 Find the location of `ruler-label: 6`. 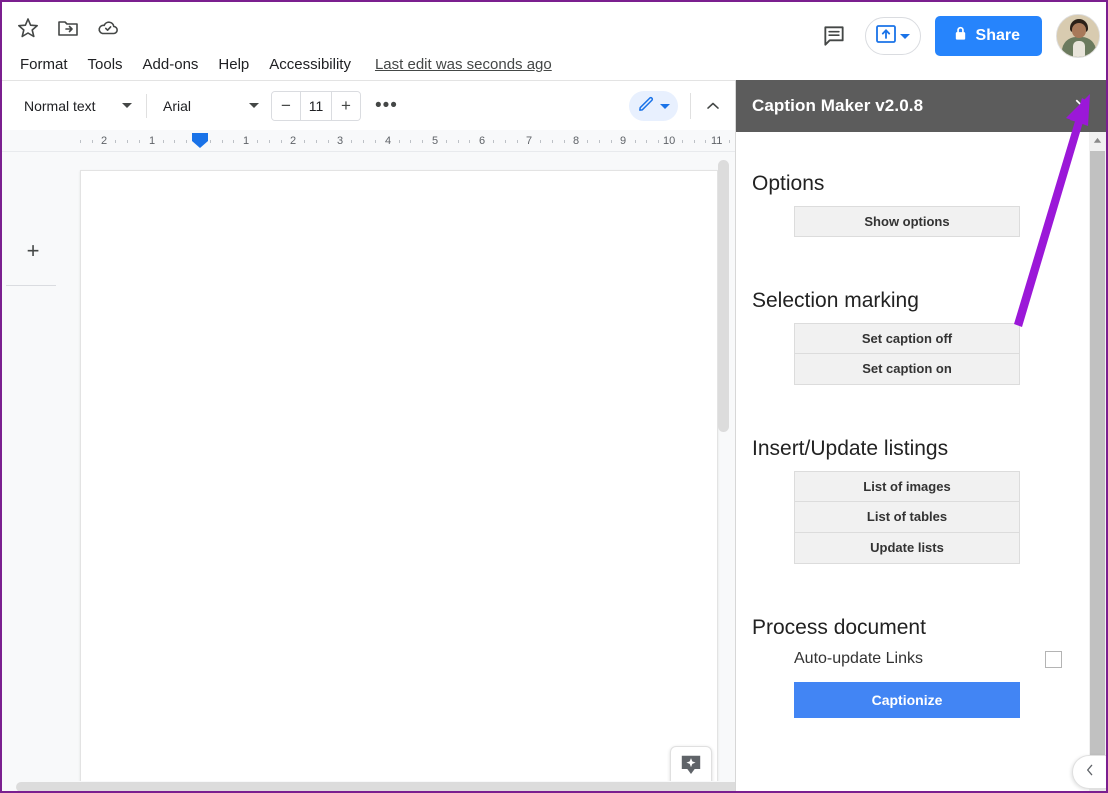

ruler-label: 6 is located at coordinates (482, 141).